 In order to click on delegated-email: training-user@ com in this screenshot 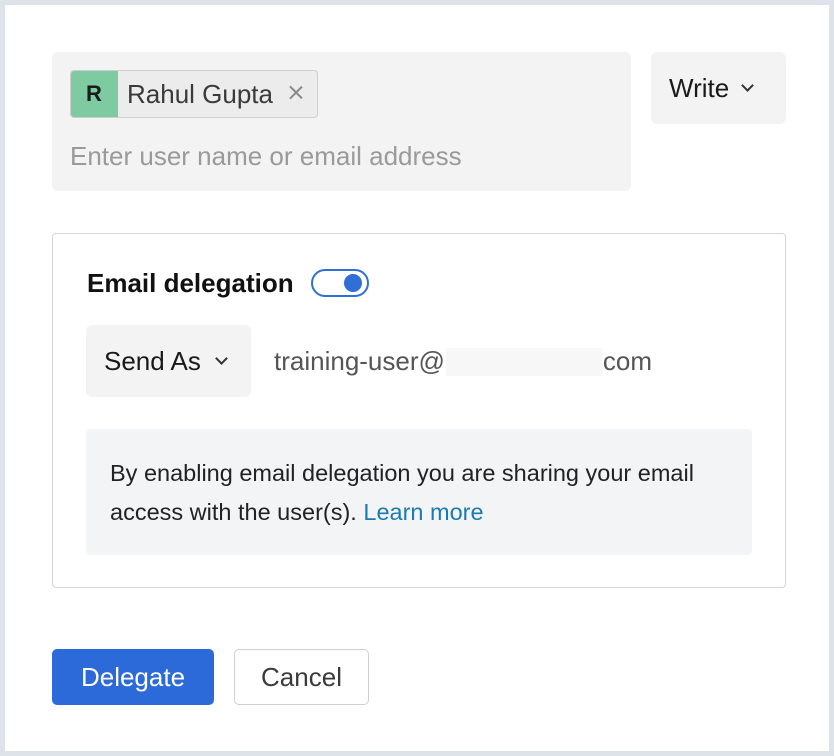, I will do `click(463, 361)`.